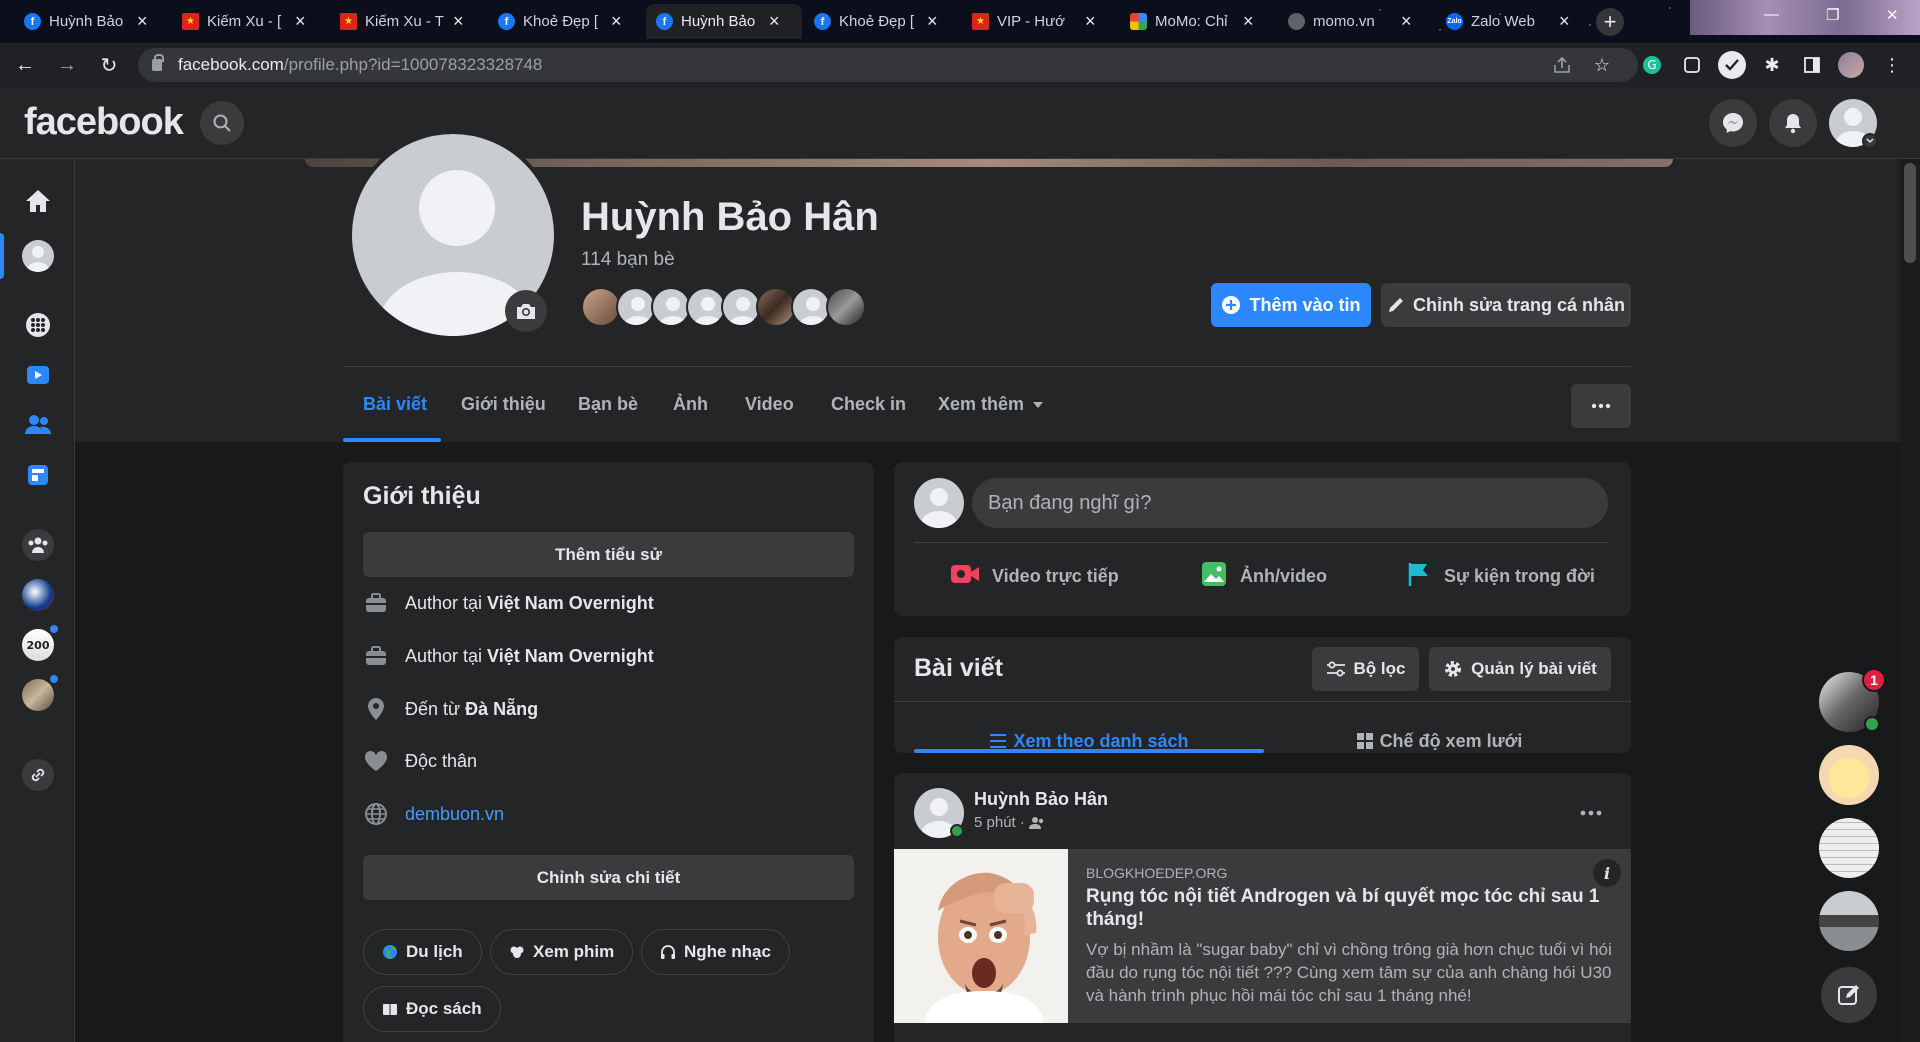 The width and height of the screenshot is (1920, 1042). Describe the element at coordinates (1439, 741) in the screenshot. I see `grid-view-toggle: Chế độ xem lưới` at that location.